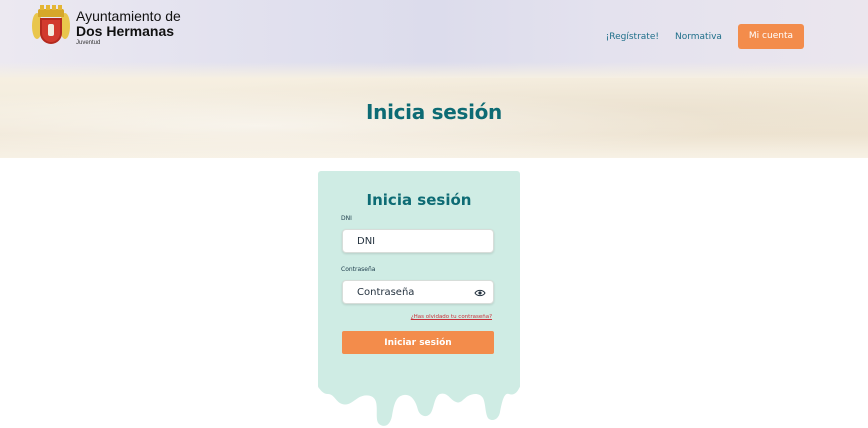  Describe the element at coordinates (632, 37) in the screenshot. I see `register-link: ¡Regístrate!` at that location.